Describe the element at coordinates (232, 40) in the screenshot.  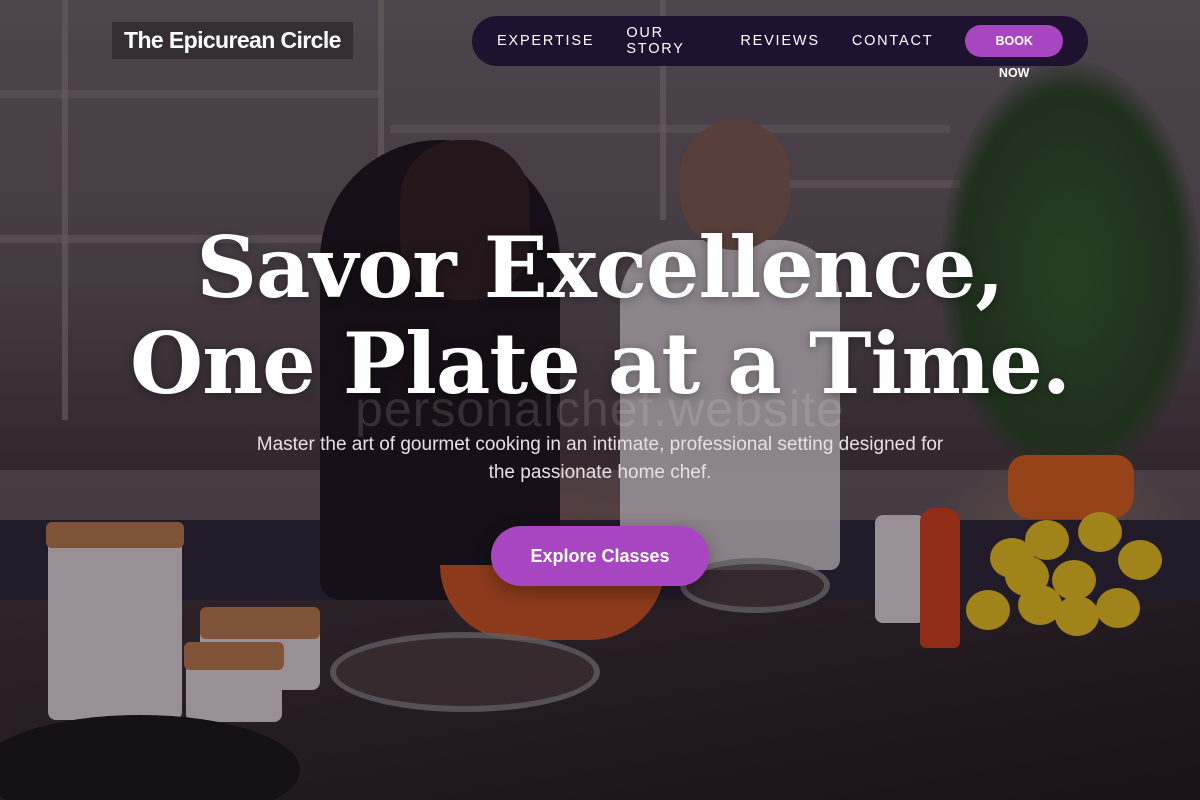
I see `brand-logo: The Epicurean Circle` at that location.